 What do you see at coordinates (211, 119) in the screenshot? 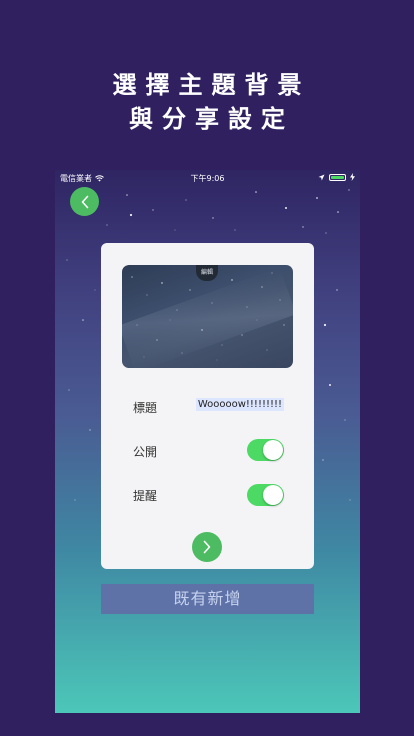
I see `headline-line-2: 與分享設定` at bounding box center [211, 119].